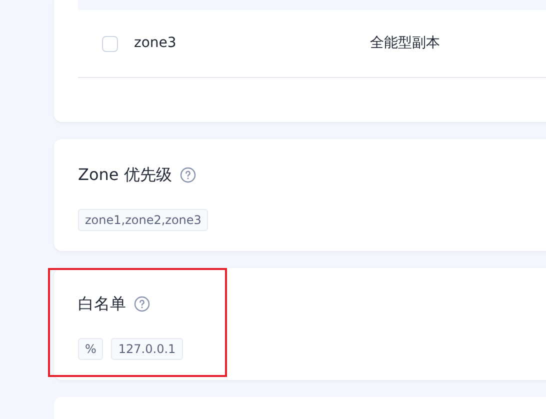  What do you see at coordinates (91, 349) in the screenshot?
I see `tag: %` at bounding box center [91, 349].